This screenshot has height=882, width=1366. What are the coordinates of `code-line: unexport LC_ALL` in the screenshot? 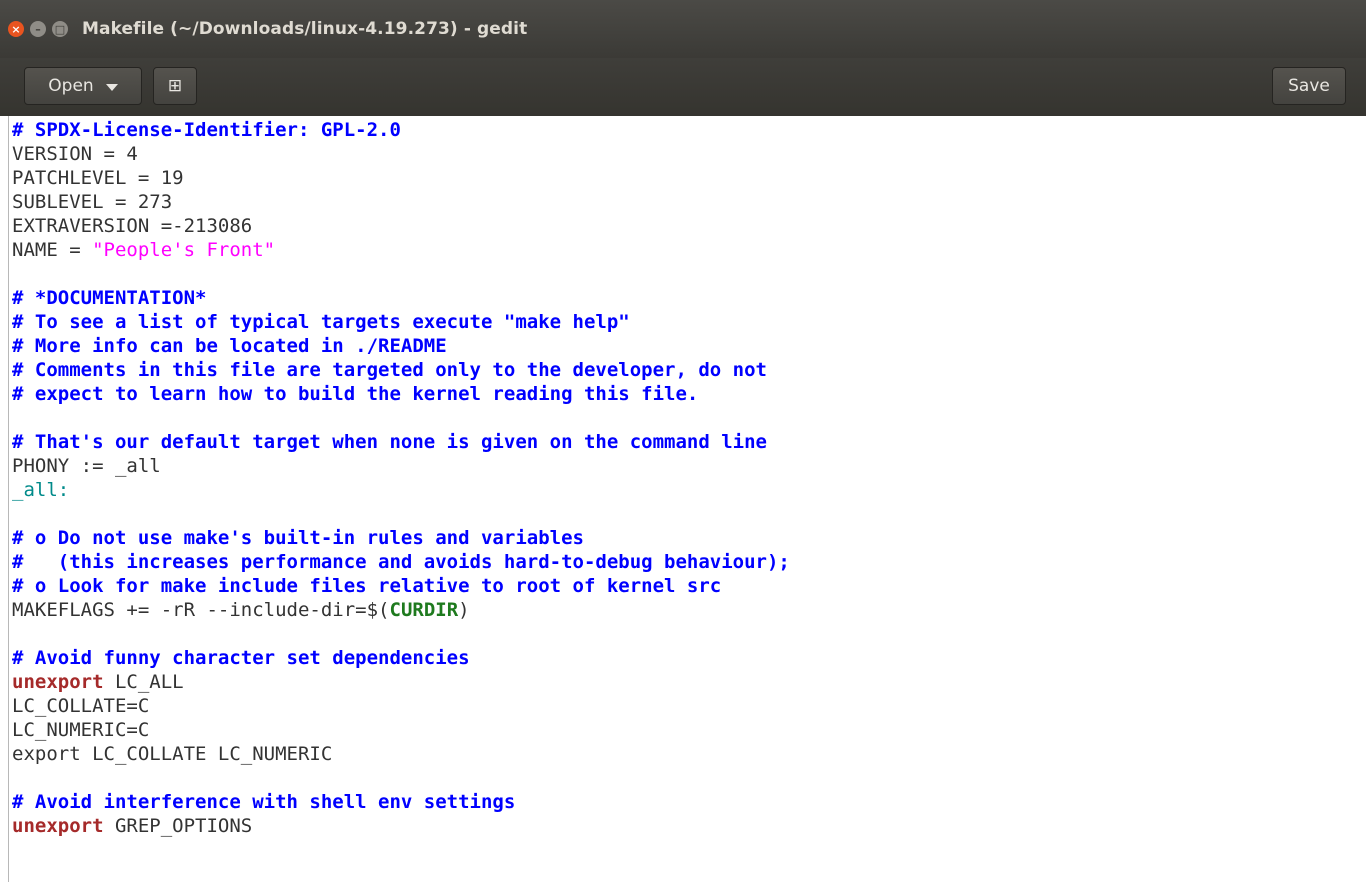 It's located at (401, 682).